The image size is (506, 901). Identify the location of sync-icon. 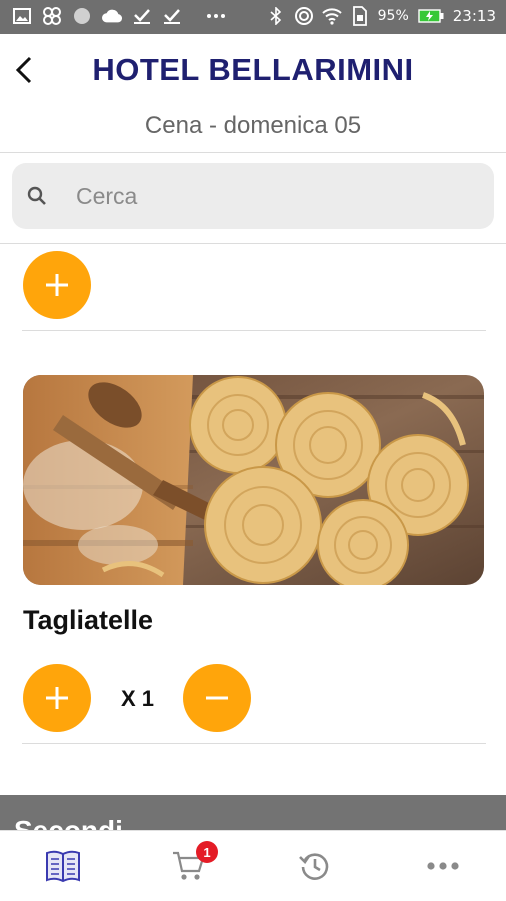
(304, 16).